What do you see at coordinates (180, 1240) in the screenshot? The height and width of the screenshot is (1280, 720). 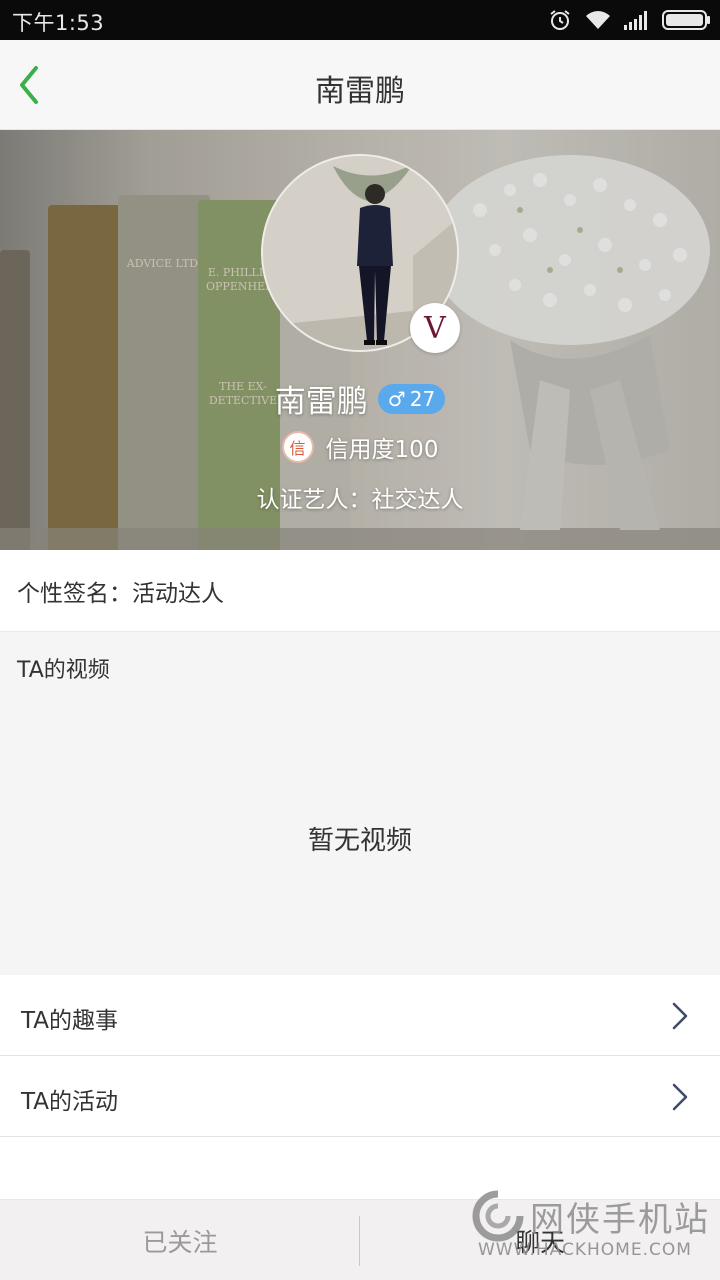 I see `followed-button: 已关注` at bounding box center [180, 1240].